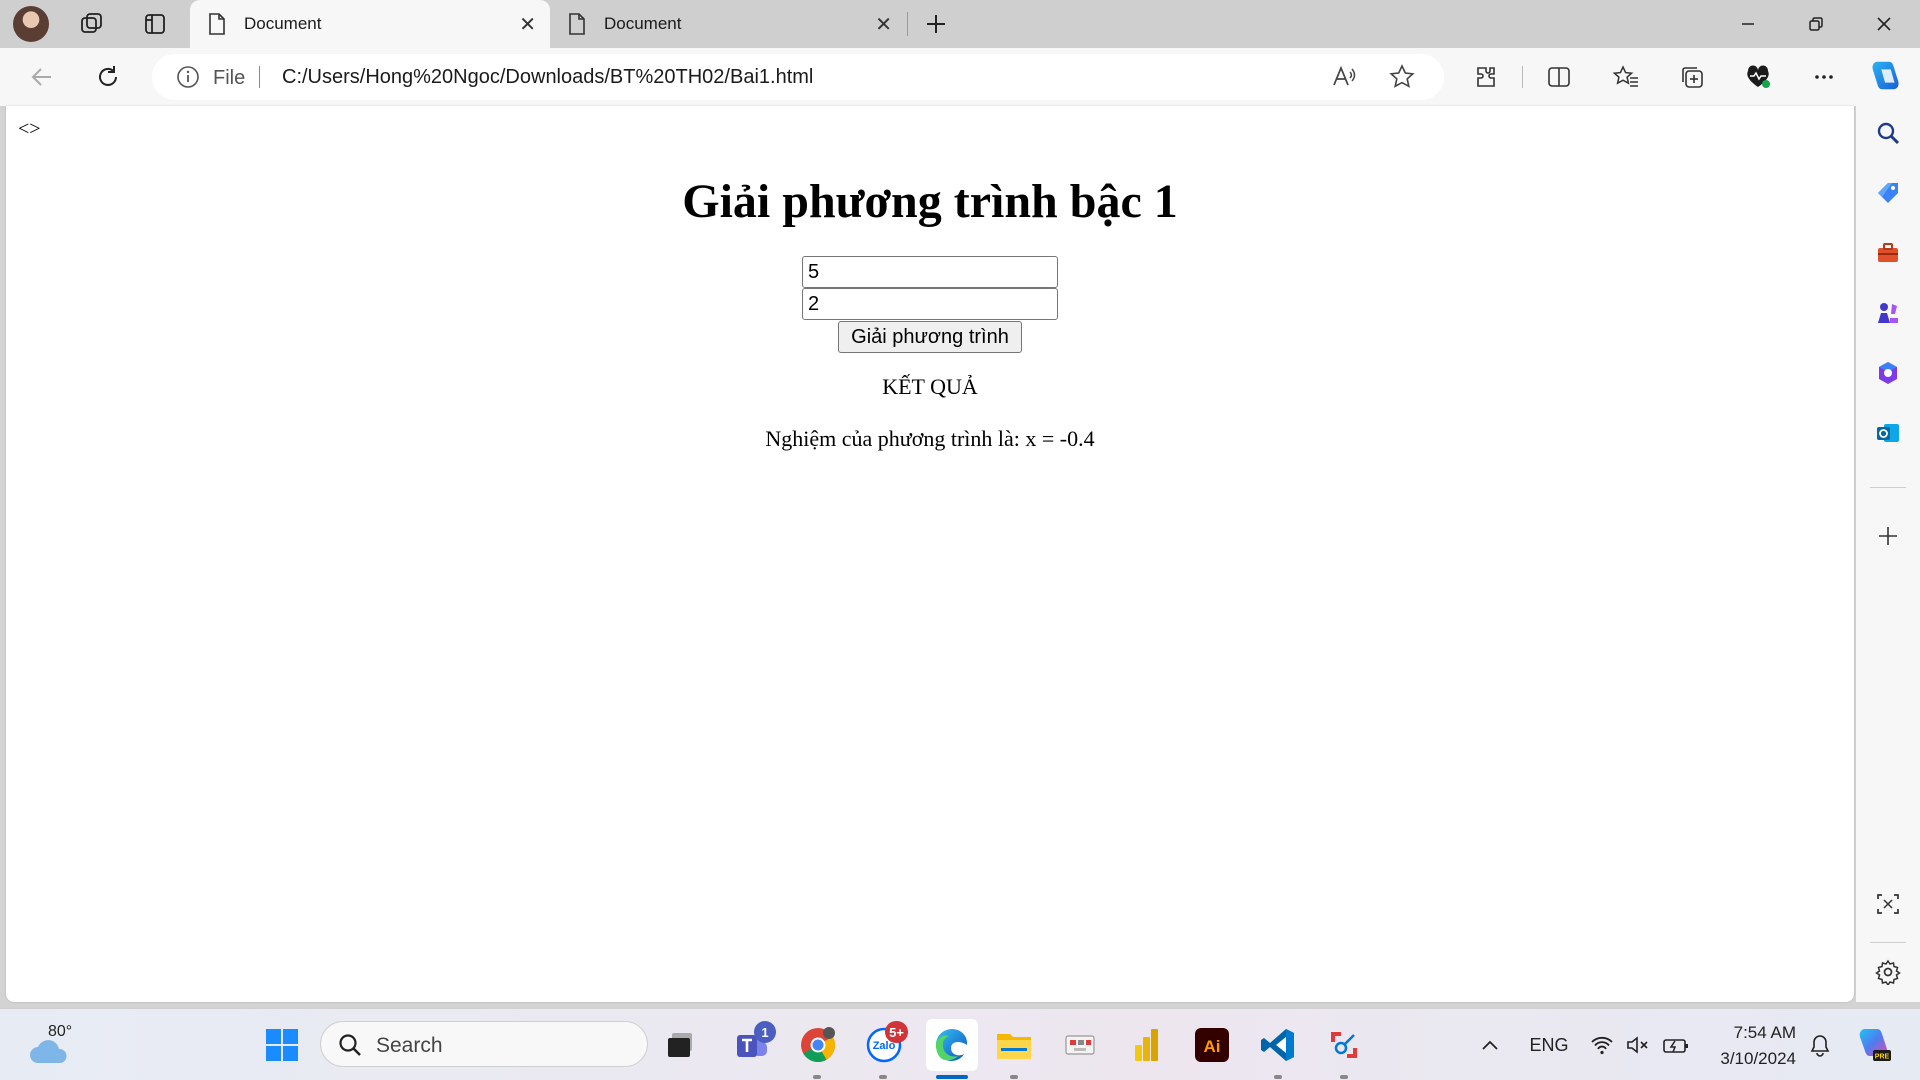 This screenshot has height=1080, width=1920. I want to click on coefficient-b-input, so click(930, 304).